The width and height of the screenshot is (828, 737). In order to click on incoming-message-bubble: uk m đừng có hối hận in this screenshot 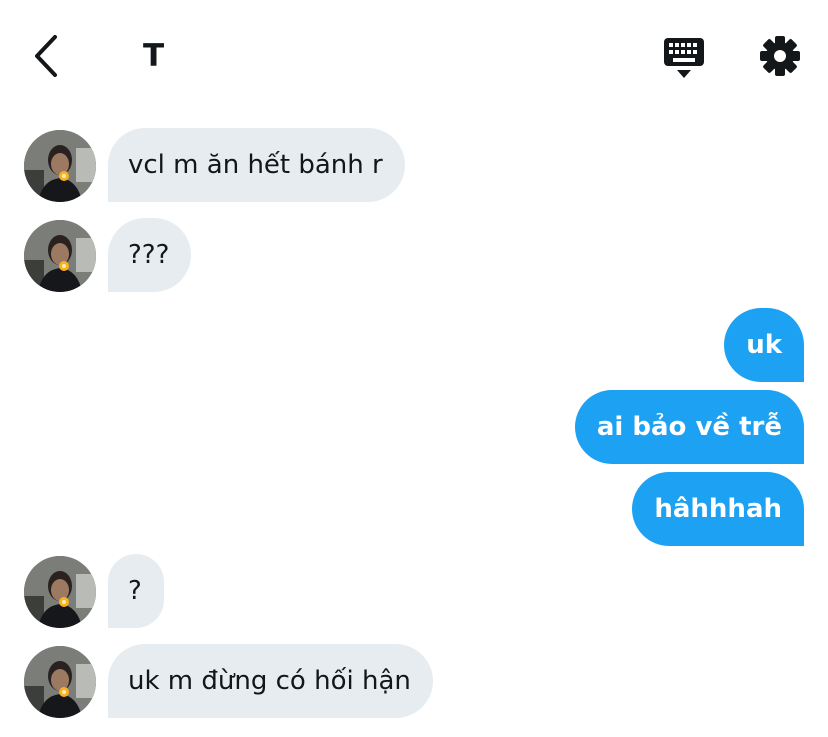, I will do `click(270, 681)`.